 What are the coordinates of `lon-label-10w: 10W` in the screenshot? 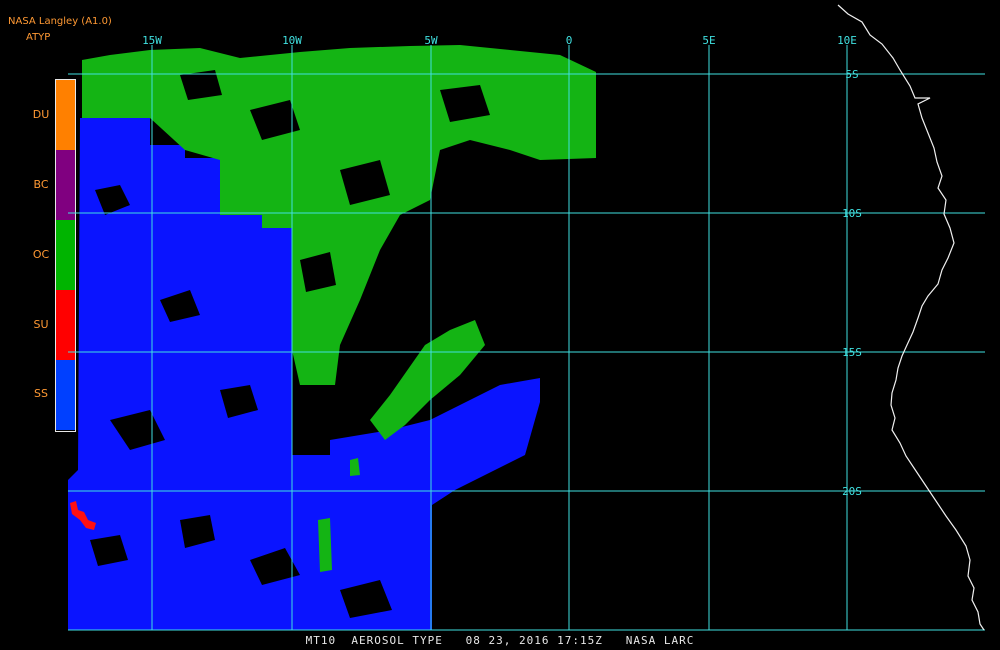 It's located at (292, 40).